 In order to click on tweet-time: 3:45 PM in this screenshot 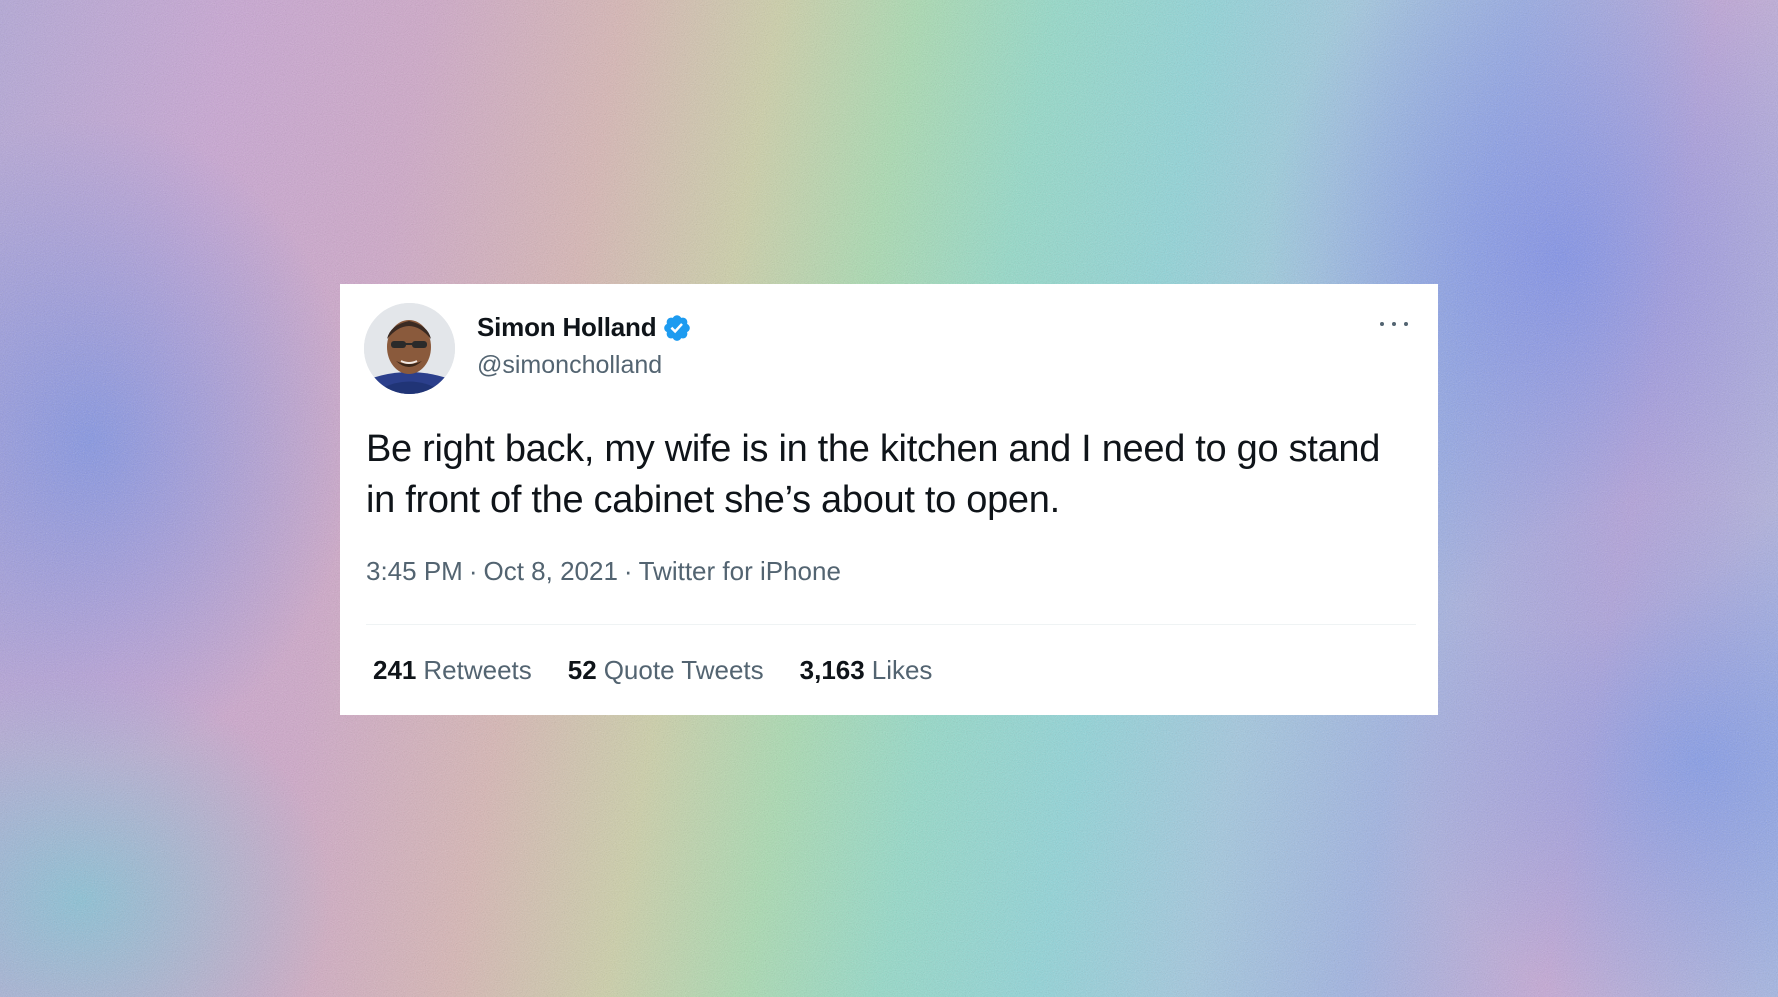, I will do `click(414, 571)`.